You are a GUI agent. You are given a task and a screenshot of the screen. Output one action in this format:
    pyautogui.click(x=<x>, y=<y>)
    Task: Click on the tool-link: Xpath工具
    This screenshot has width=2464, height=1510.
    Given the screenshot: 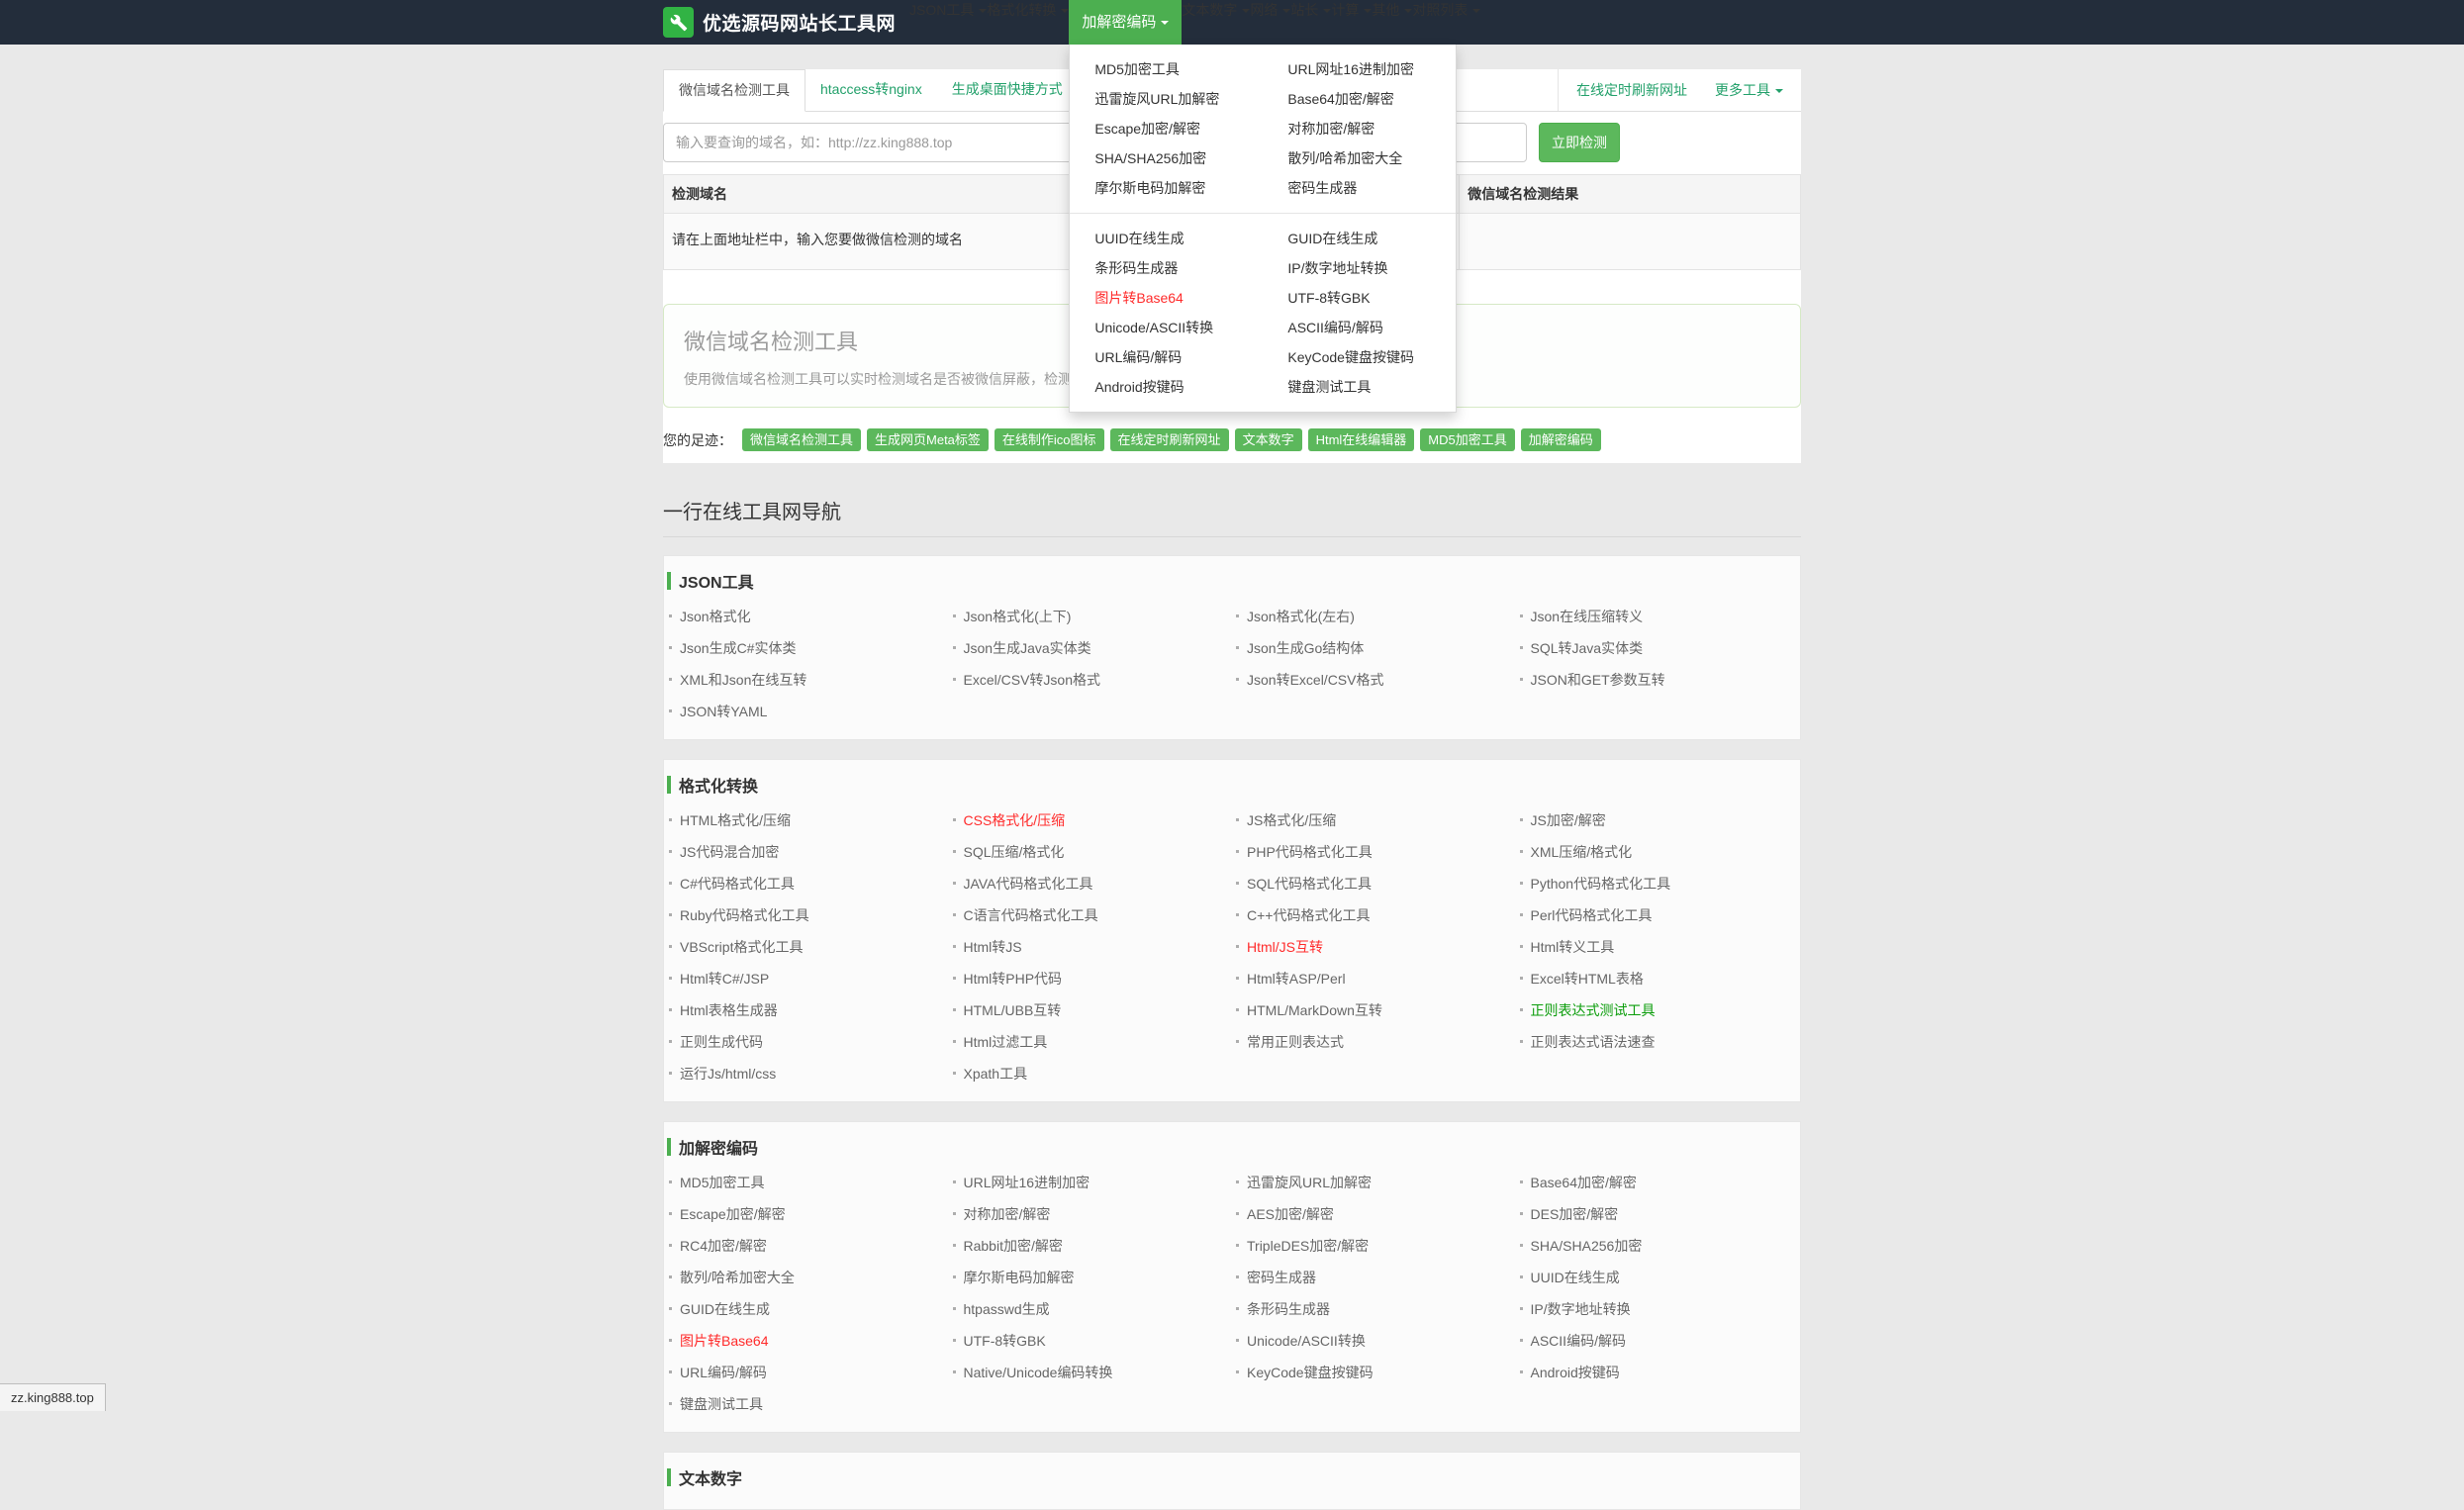 What is the action you would take?
    pyautogui.click(x=996, y=1074)
    